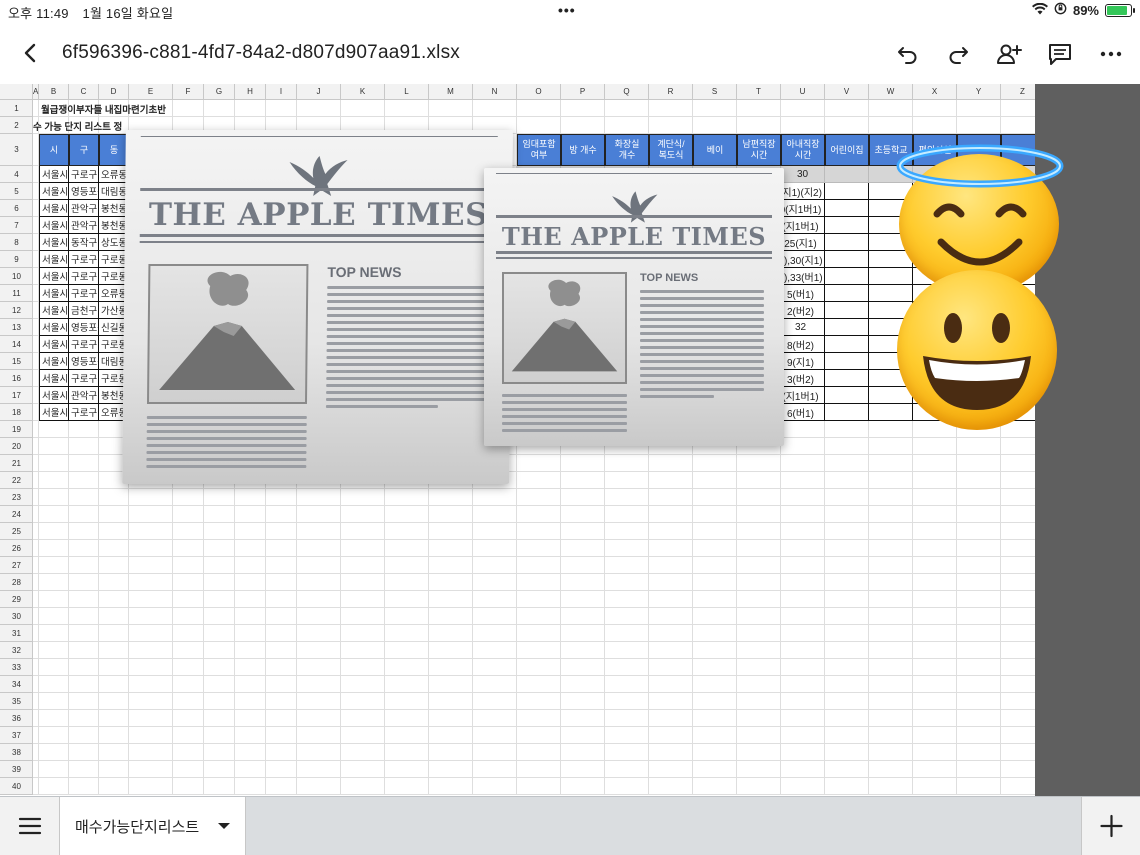 This screenshot has height=855, width=1140. I want to click on cell-w36, so click(891, 718).